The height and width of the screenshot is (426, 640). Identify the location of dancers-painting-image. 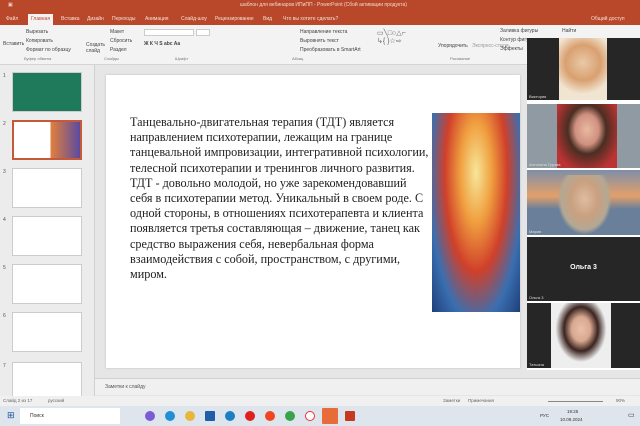
(476, 212).